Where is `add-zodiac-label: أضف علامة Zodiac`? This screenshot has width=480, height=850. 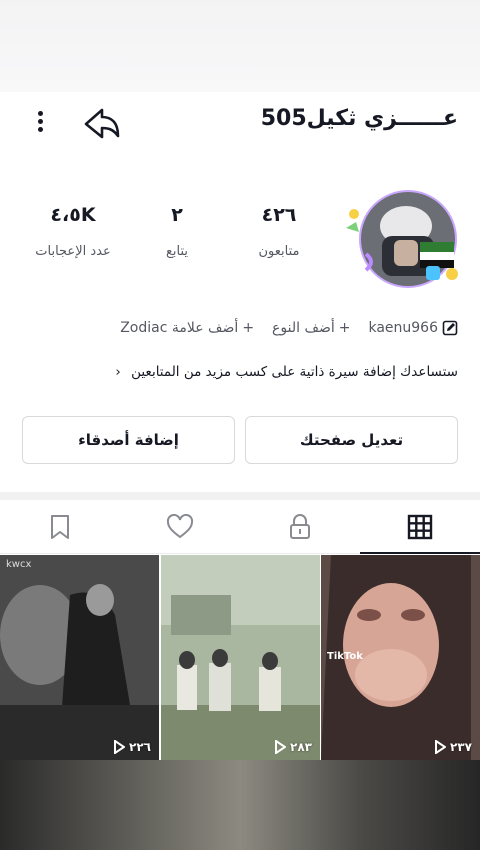 add-zodiac-label: أضف علامة Zodiac is located at coordinates (179, 328).